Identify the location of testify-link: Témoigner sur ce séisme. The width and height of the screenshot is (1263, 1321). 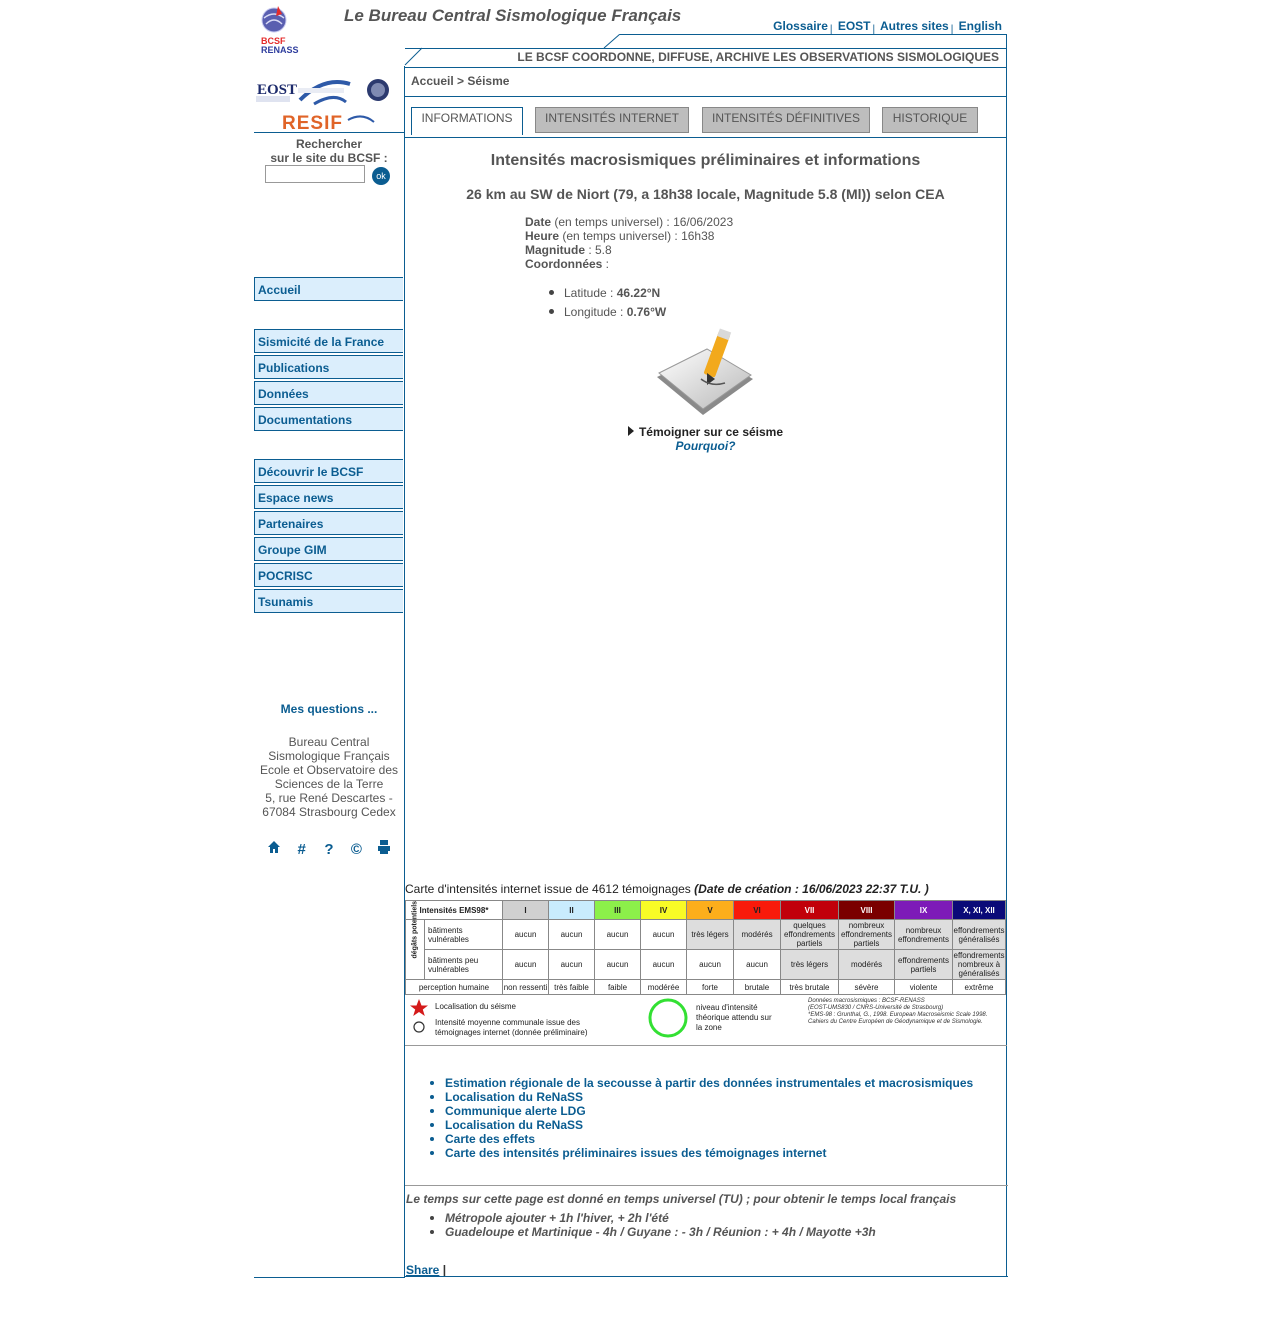
(705, 432).